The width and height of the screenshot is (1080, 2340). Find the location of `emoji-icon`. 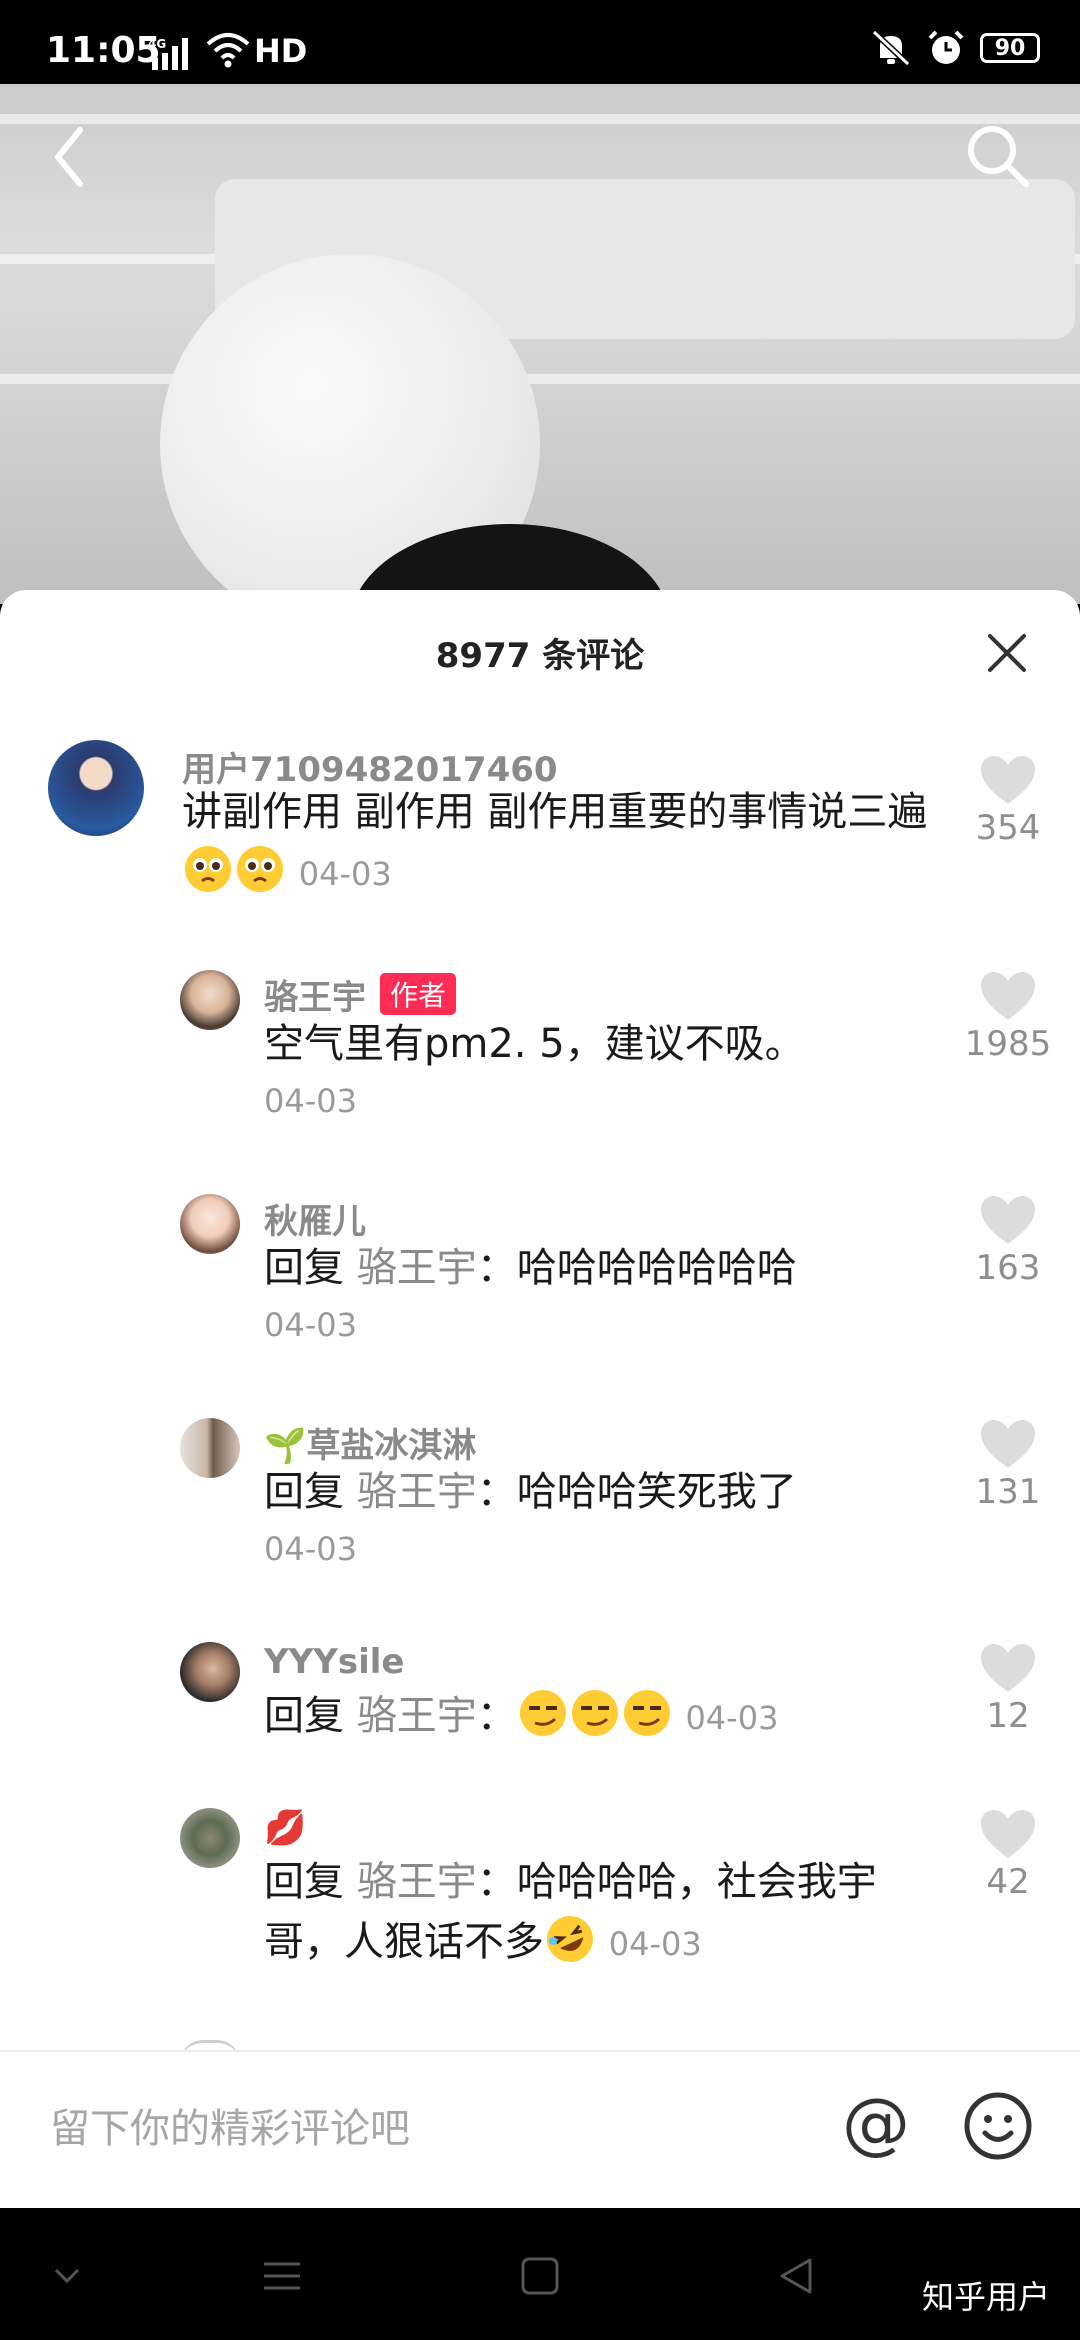

emoji-icon is located at coordinates (998, 2126).